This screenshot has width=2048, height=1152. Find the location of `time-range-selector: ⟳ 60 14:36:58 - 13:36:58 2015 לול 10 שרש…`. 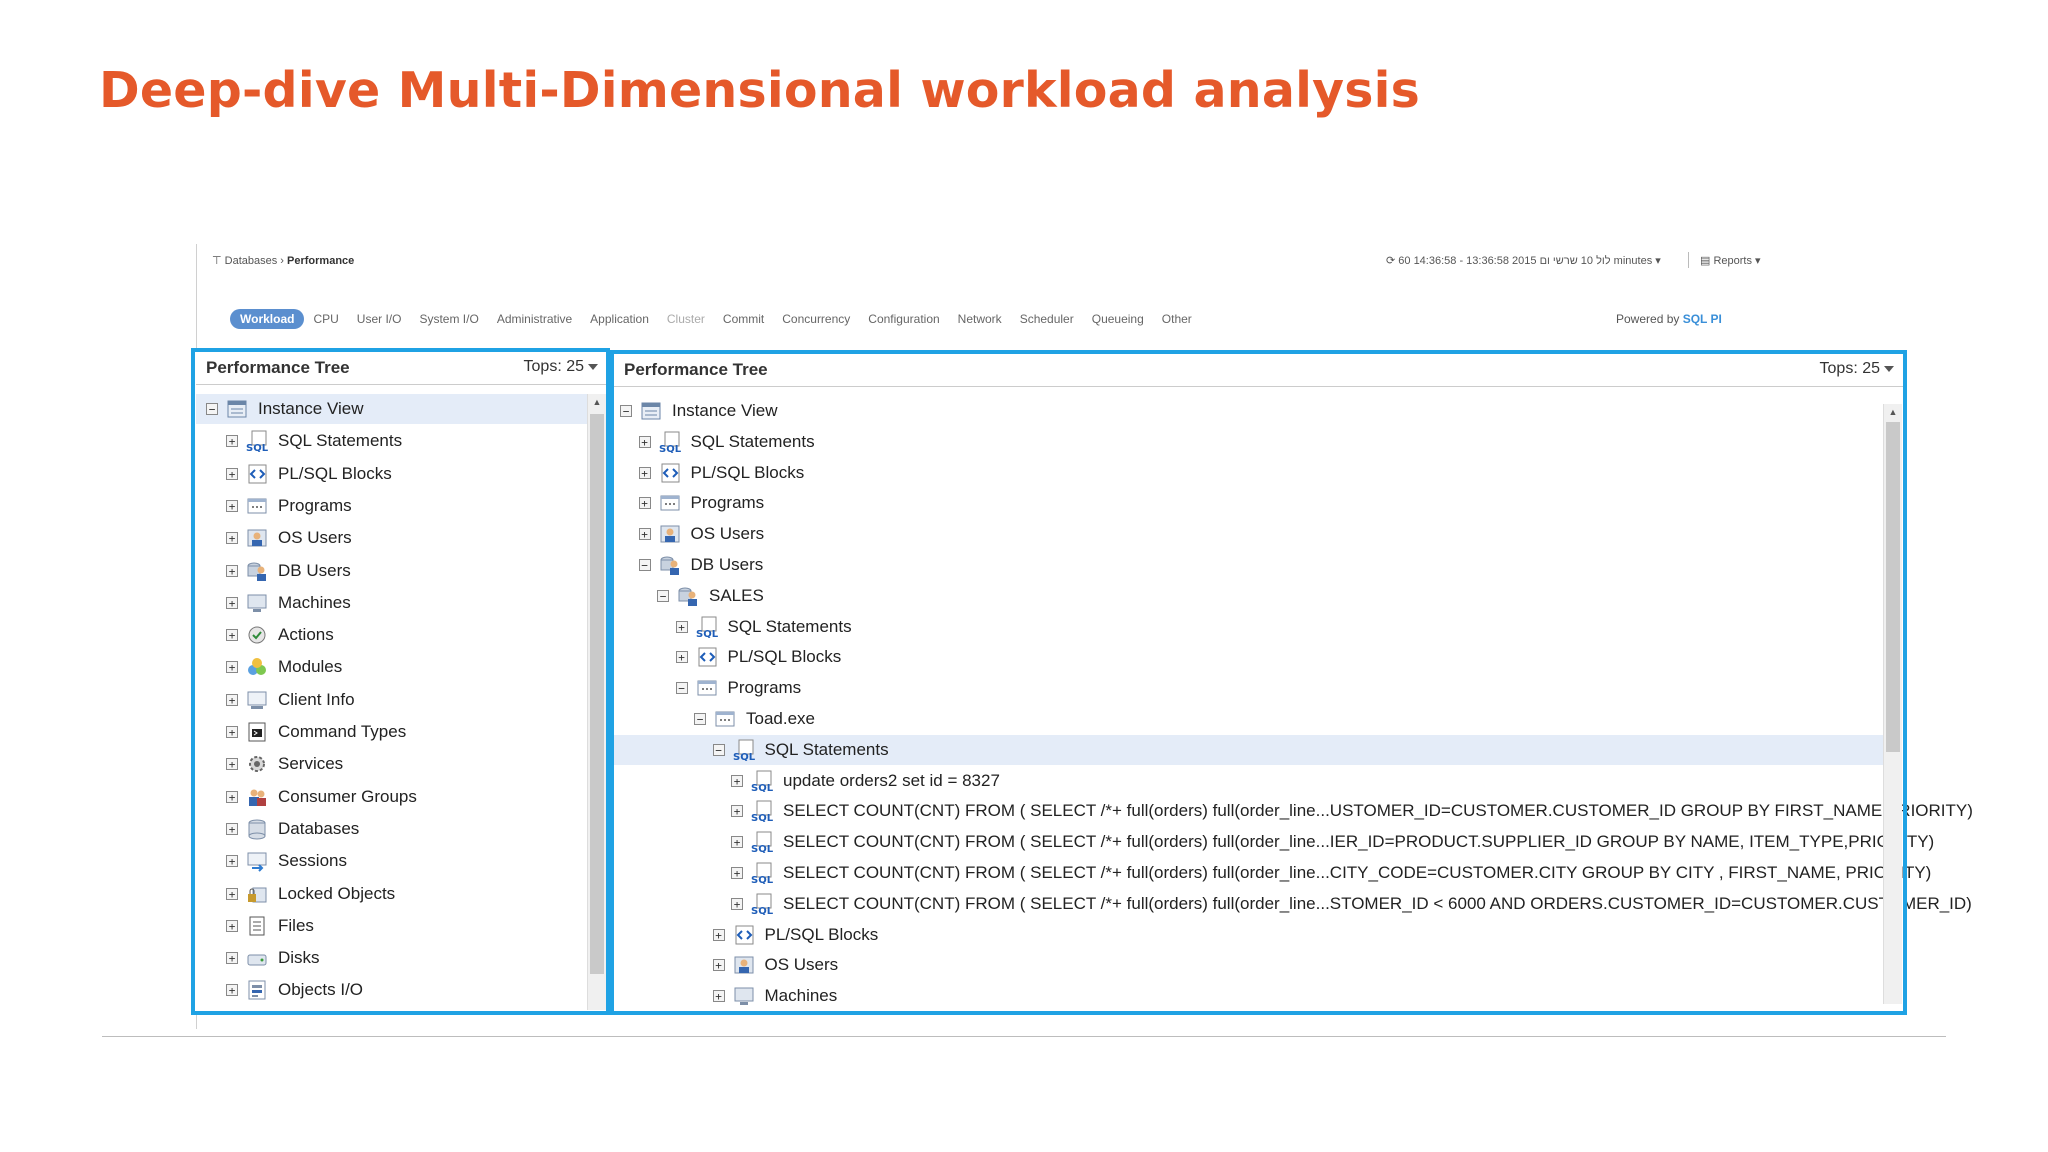

time-range-selector: ⟳ 60 14:36:58 - 13:36:58 2015 לול 10 שרש… is located at coordinates (1523, 260).